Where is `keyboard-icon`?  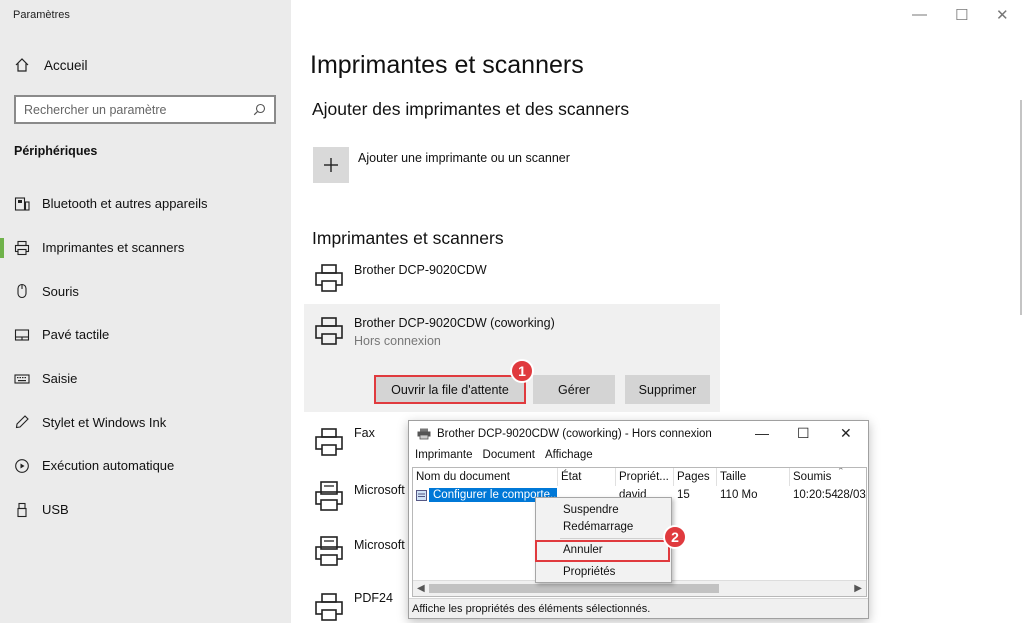
keyboard-icon is located at coordinates (22, 379).